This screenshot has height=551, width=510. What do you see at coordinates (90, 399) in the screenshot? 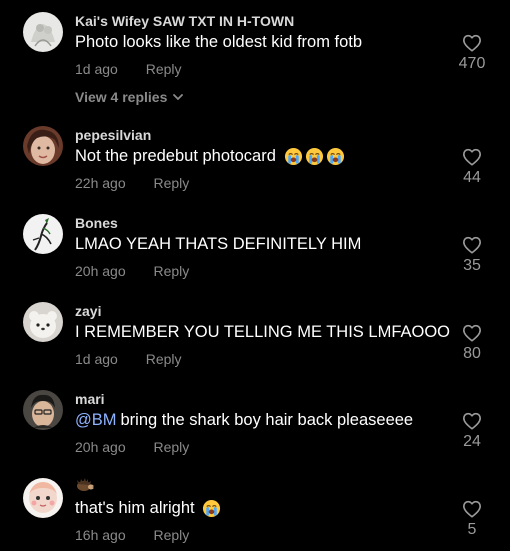
I see `comment-username: mari` at bounding box center [90, 399].